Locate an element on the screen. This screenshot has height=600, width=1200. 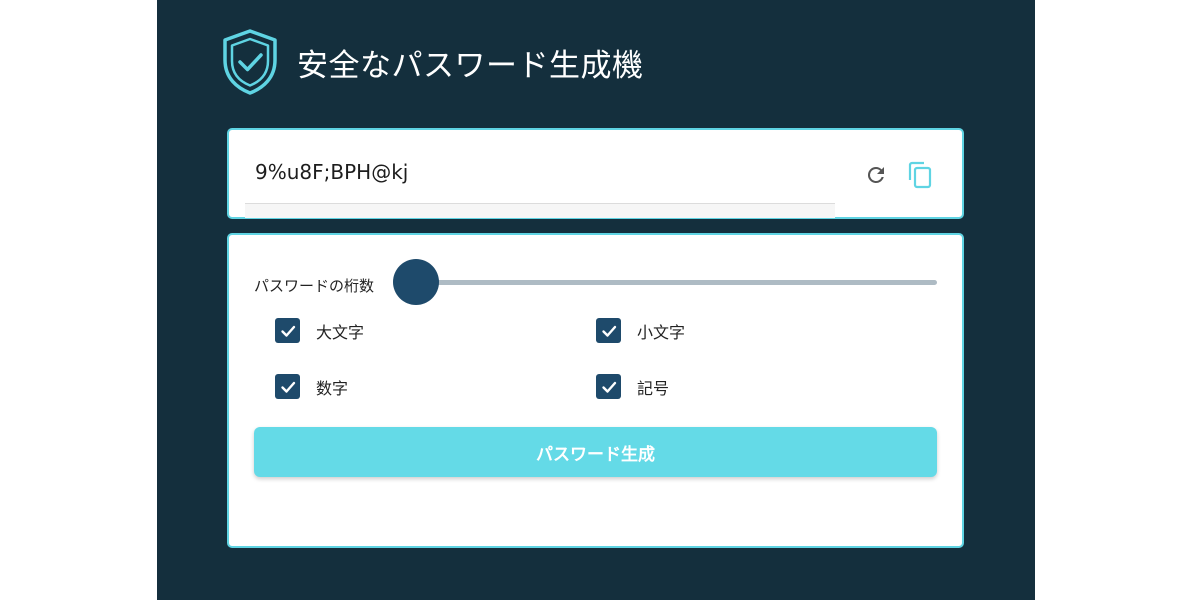
page-title: 安全なパスワード生成機 is located at coordinates (470, 65).